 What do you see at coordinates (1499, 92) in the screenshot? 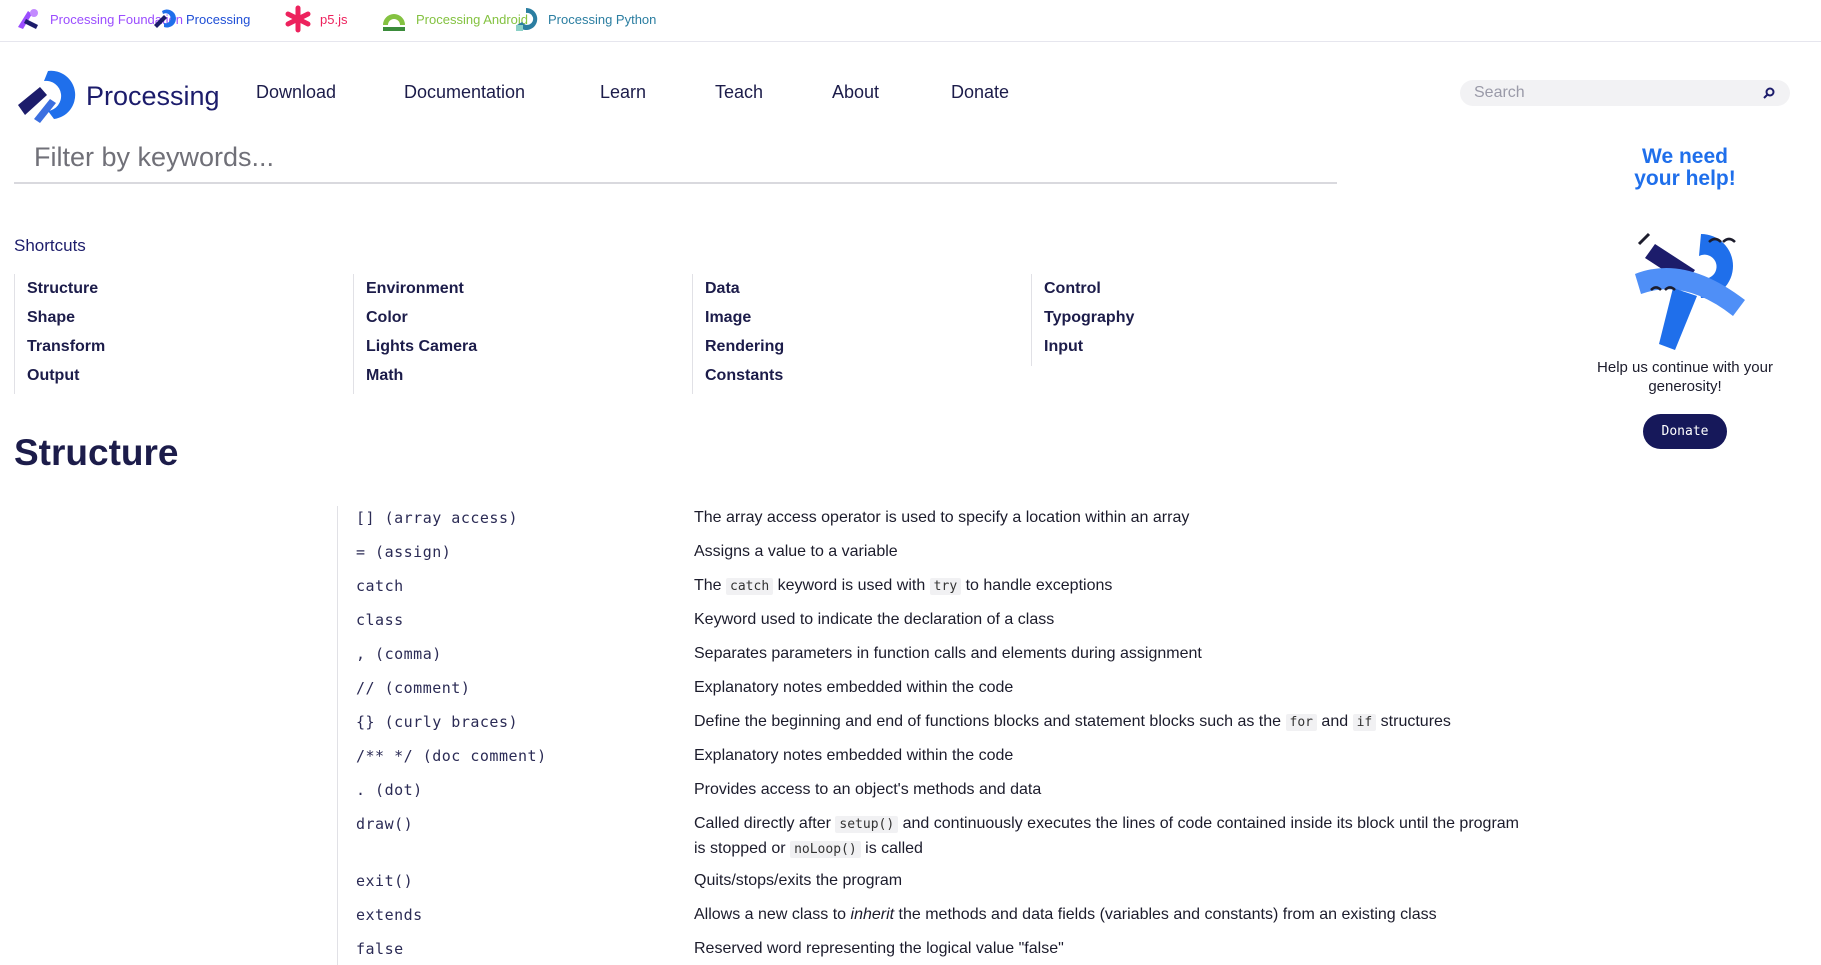
I see `search-placeholder: Search` at bounding box center [1499, 92].